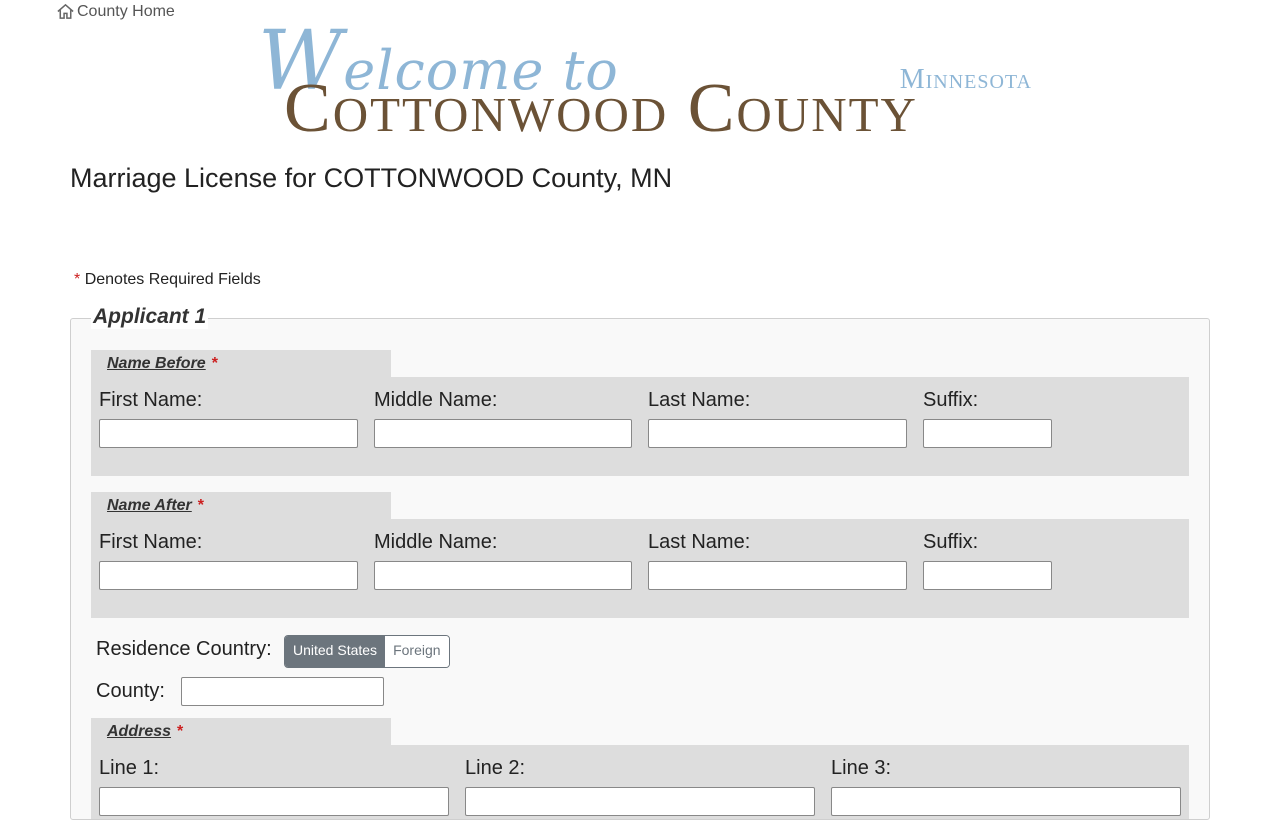 The width and height of the screenshot is (1280, 820). I want to click on name-before-required: *, so click(214, 363).